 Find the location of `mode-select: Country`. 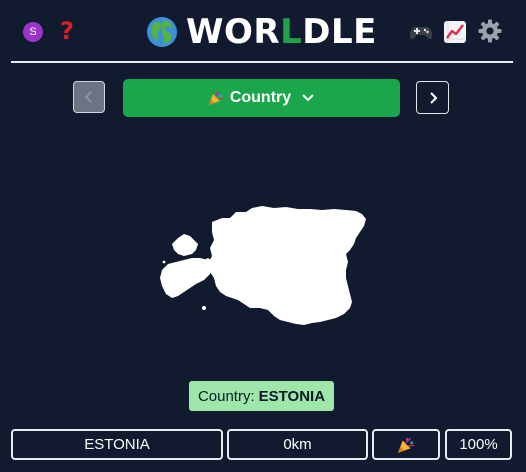

mode-select: Country is located at coordinates (261, 98).